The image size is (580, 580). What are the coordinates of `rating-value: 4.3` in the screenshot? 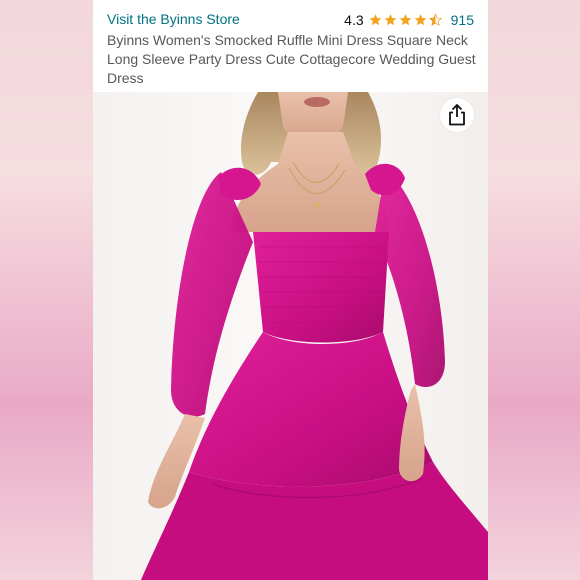 It's located at (354, 19).